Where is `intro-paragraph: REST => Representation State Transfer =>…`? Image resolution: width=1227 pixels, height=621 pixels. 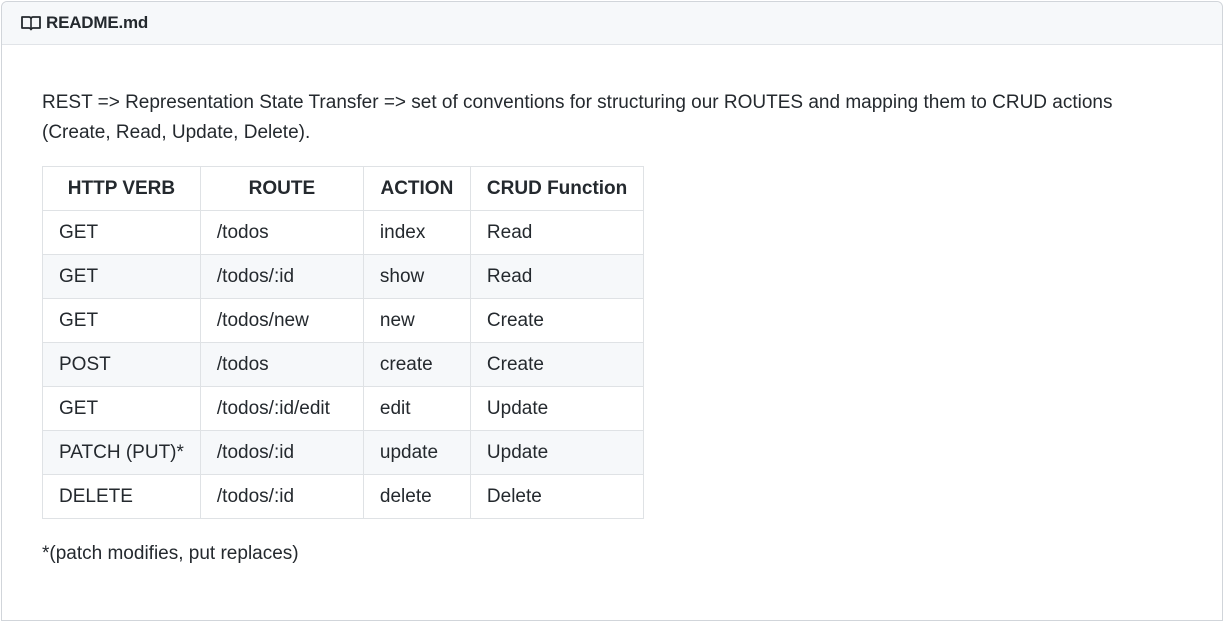
intro-paragraph: REST => Representation State Transfer =>… is located at coordinates (577, 117).